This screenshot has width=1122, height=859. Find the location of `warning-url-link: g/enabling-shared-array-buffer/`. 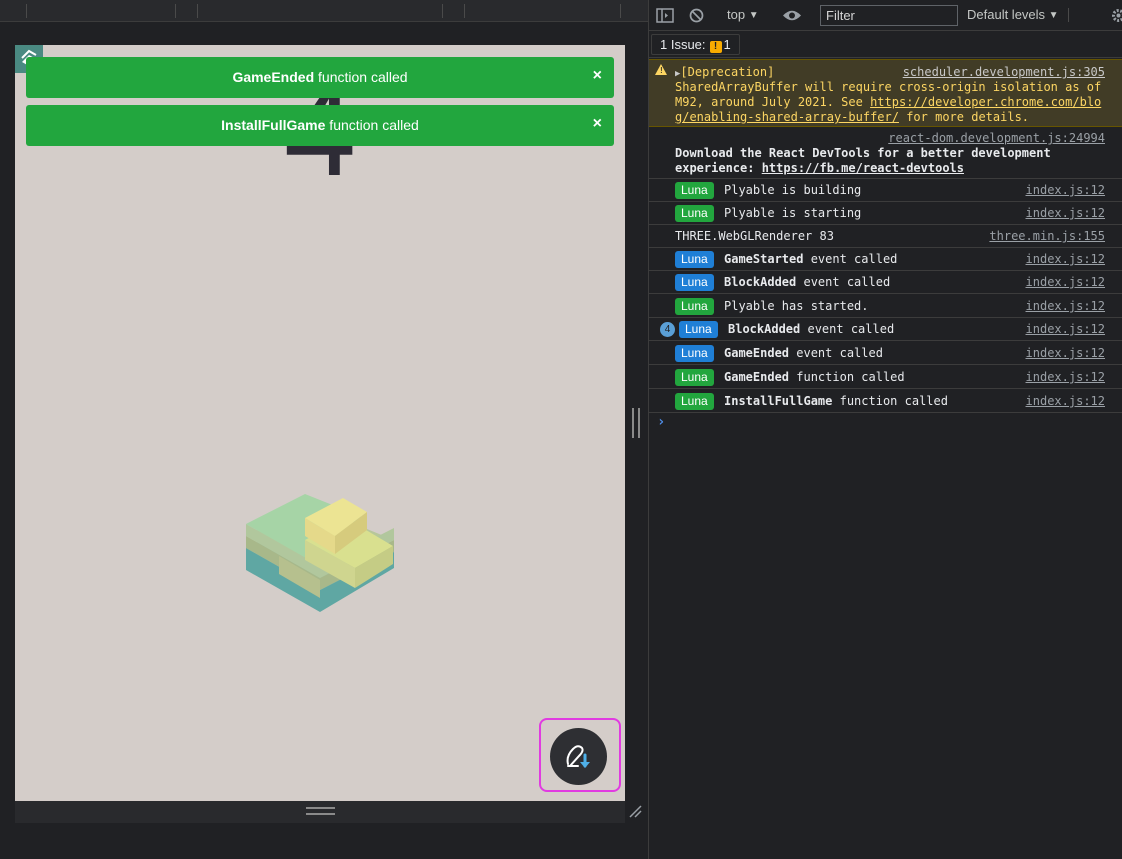

warning-url-link: g/enabling-shared-array-buffer/ is located at coordinates (787, 117).